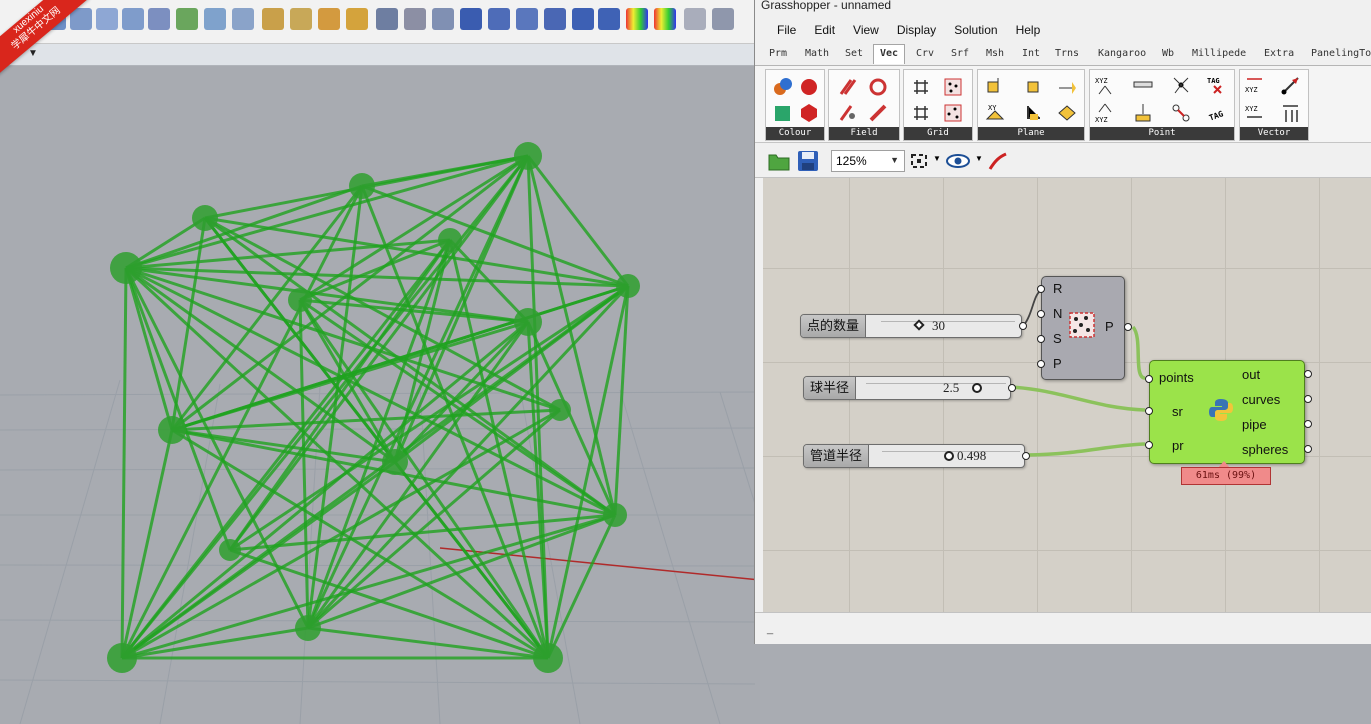  What do you see at coordinates (1067, 53) in the screenshot?
I see `tab-trns: Trns` at bounding box center [1067, 53].